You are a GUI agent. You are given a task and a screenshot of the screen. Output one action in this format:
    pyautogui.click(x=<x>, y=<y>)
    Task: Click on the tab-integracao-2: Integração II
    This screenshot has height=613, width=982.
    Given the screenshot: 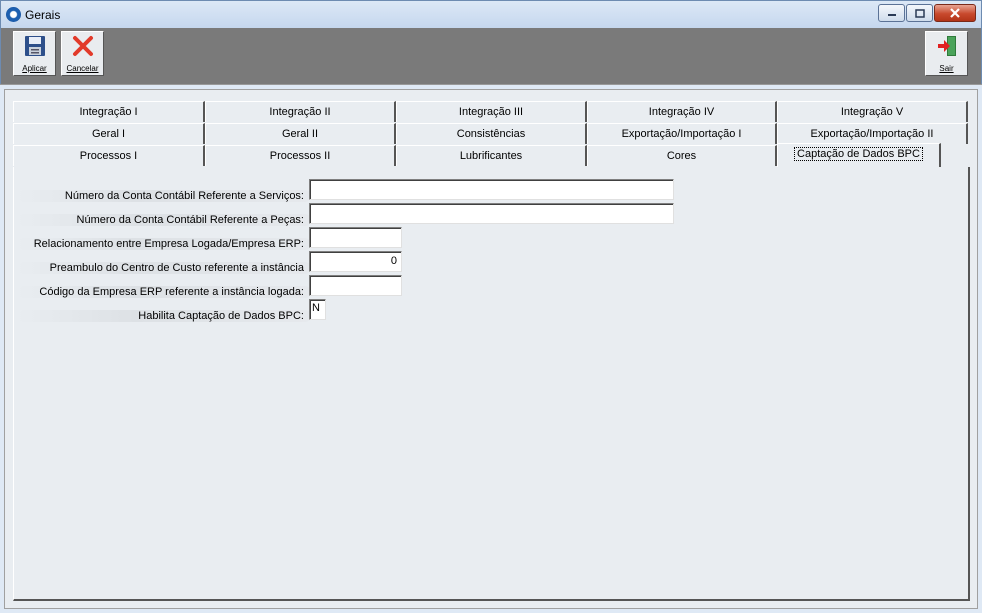 What is the action you would take?
    pyautogui.click(x=300, y=111)
    